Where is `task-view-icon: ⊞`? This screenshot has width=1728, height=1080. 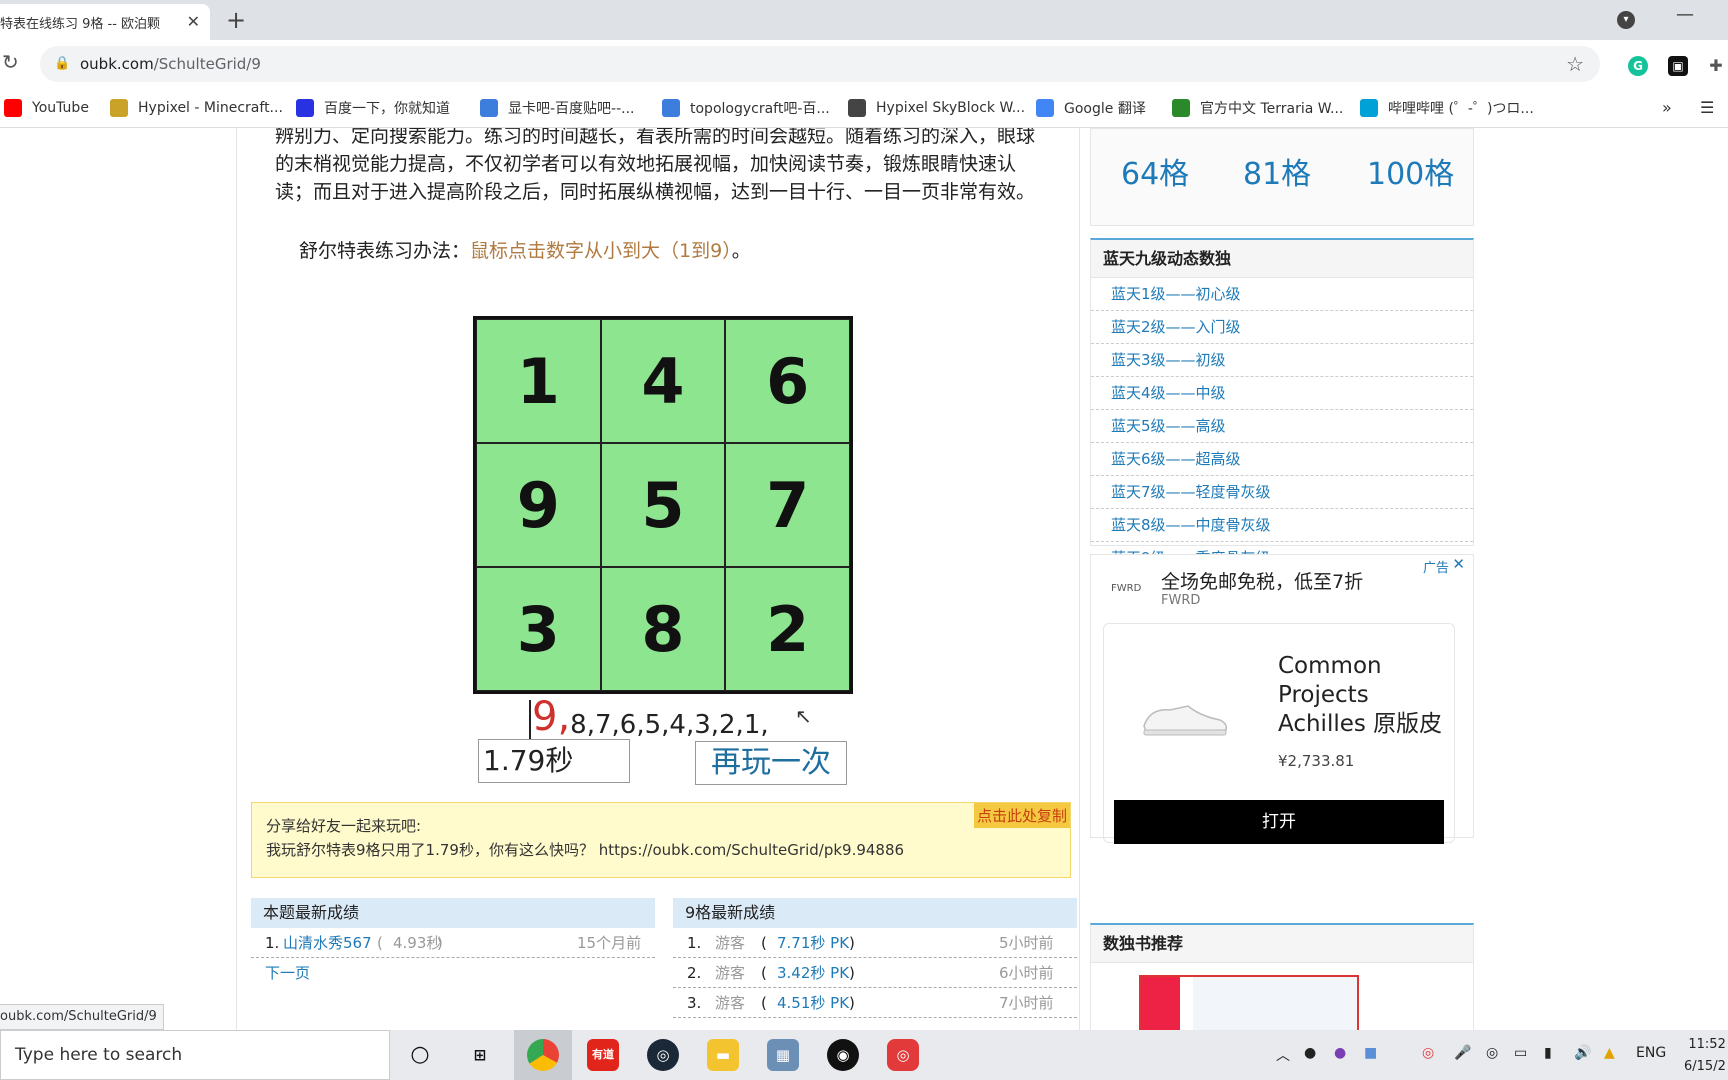 task-view-icon: ⊞ is located at coordinates (480, 1055).